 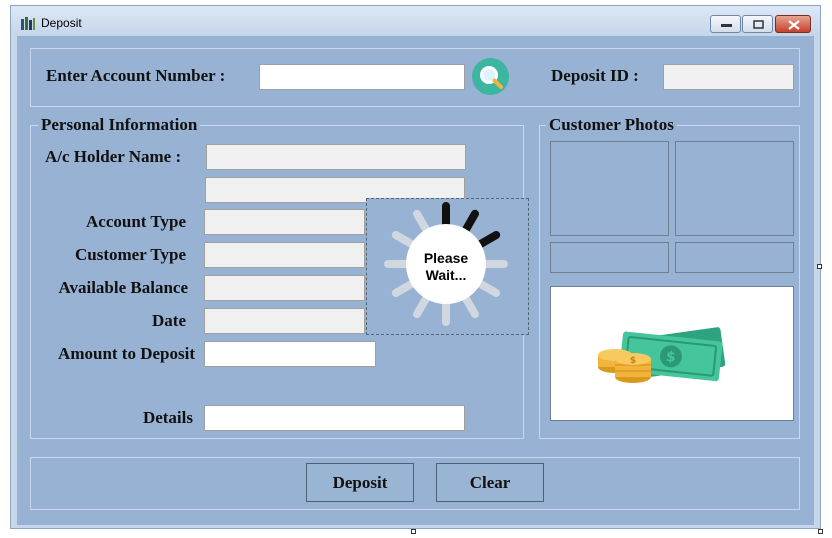 I want to click on details-input, so click(x=334, y=418).